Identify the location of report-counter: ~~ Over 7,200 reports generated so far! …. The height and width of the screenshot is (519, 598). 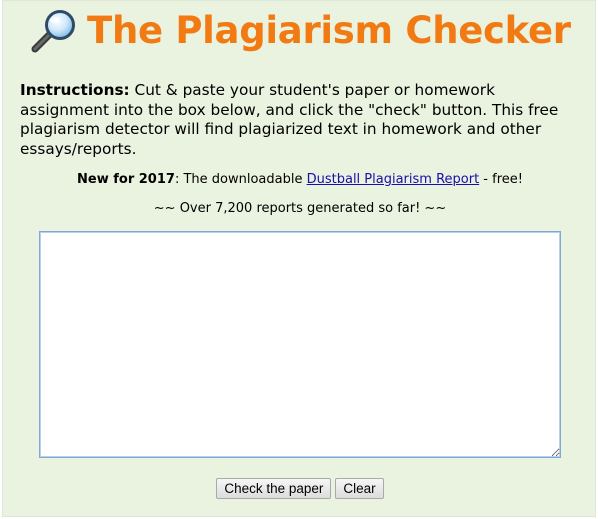
(300, 208).